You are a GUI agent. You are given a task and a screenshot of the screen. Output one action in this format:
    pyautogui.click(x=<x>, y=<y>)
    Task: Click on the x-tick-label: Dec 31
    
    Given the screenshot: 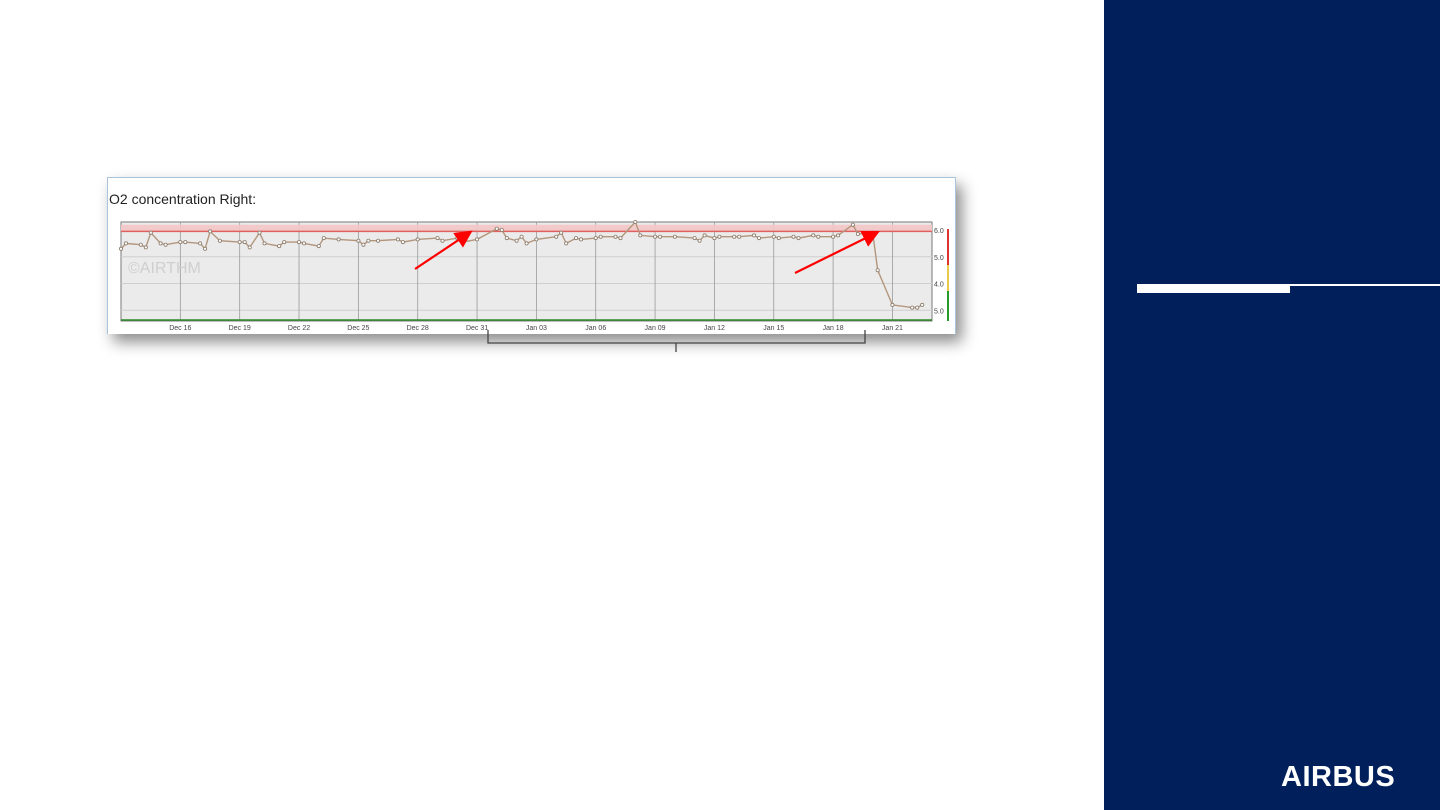 What is the action you would take?
    pyautogui.click(x=477, y=328)
    